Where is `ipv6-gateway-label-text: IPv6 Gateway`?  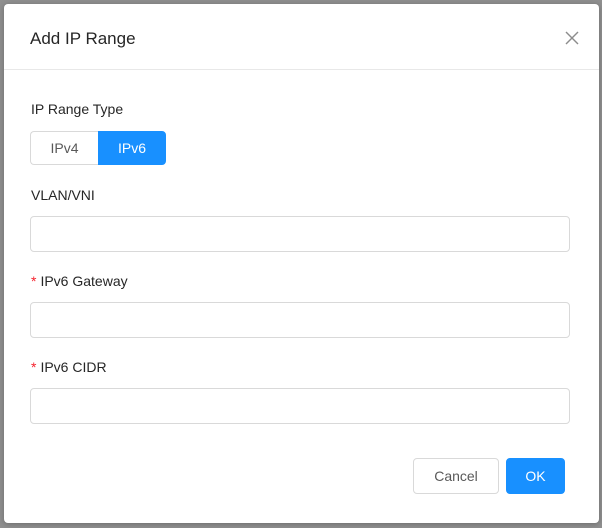
ipv6-gateway-label-text: IPv6 Gateway is located at coordinates (84, 281).